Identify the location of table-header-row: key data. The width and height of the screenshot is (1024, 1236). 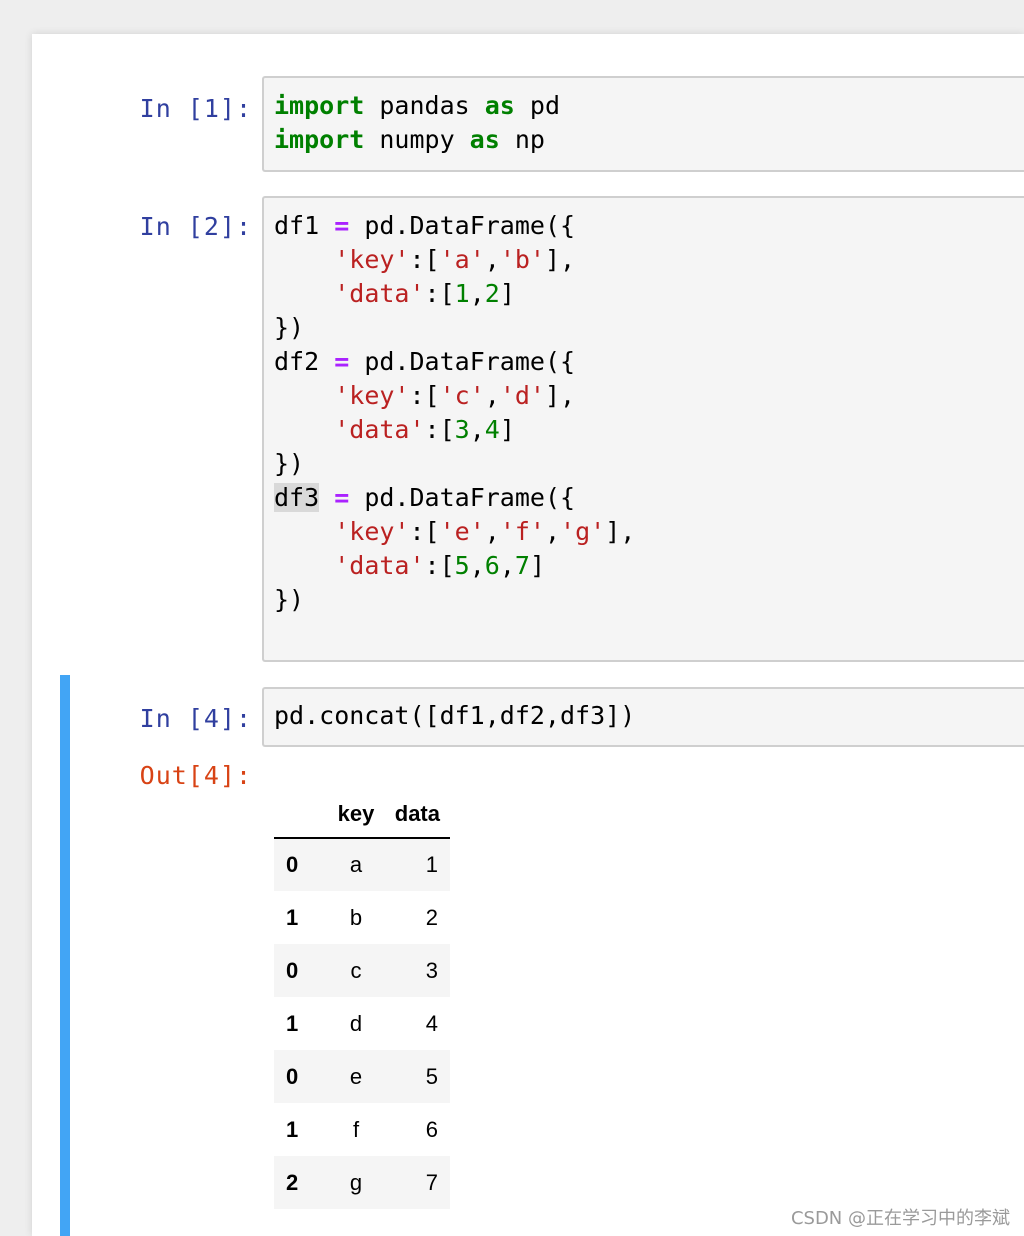
(362, 814).